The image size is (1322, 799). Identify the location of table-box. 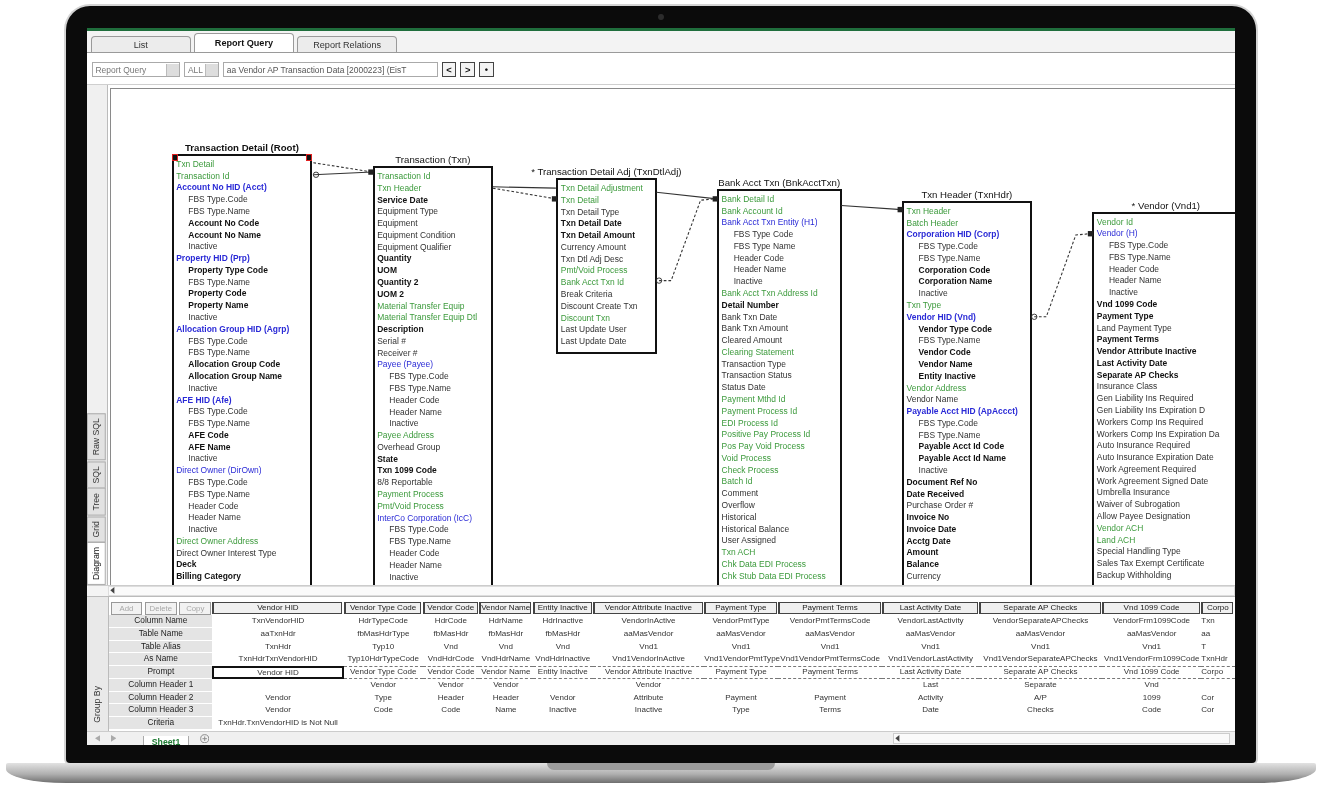
(1163, 398).